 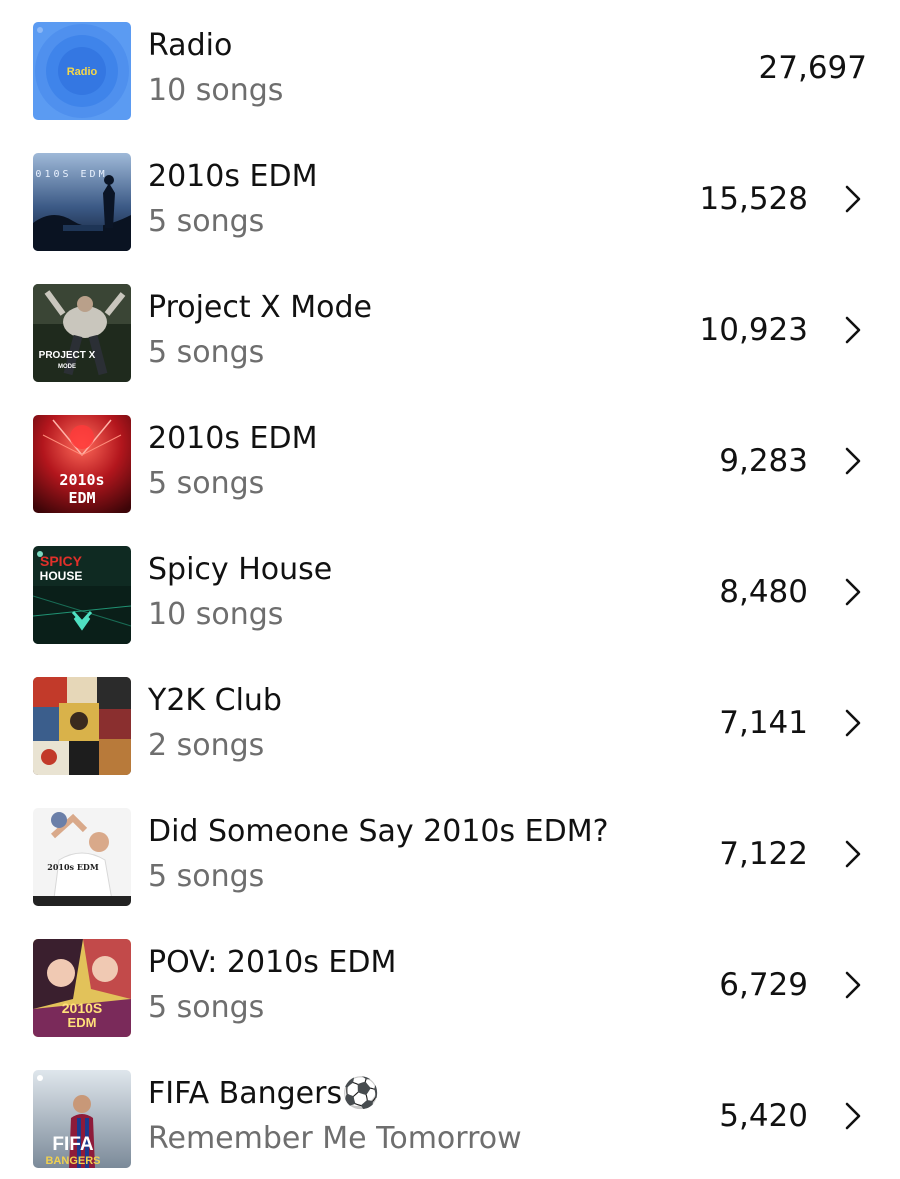 What do you see at coordinates (260, 307) in the screenshot?
I see `playlist-title: Project X Mode` at bounding box center [260, 307].